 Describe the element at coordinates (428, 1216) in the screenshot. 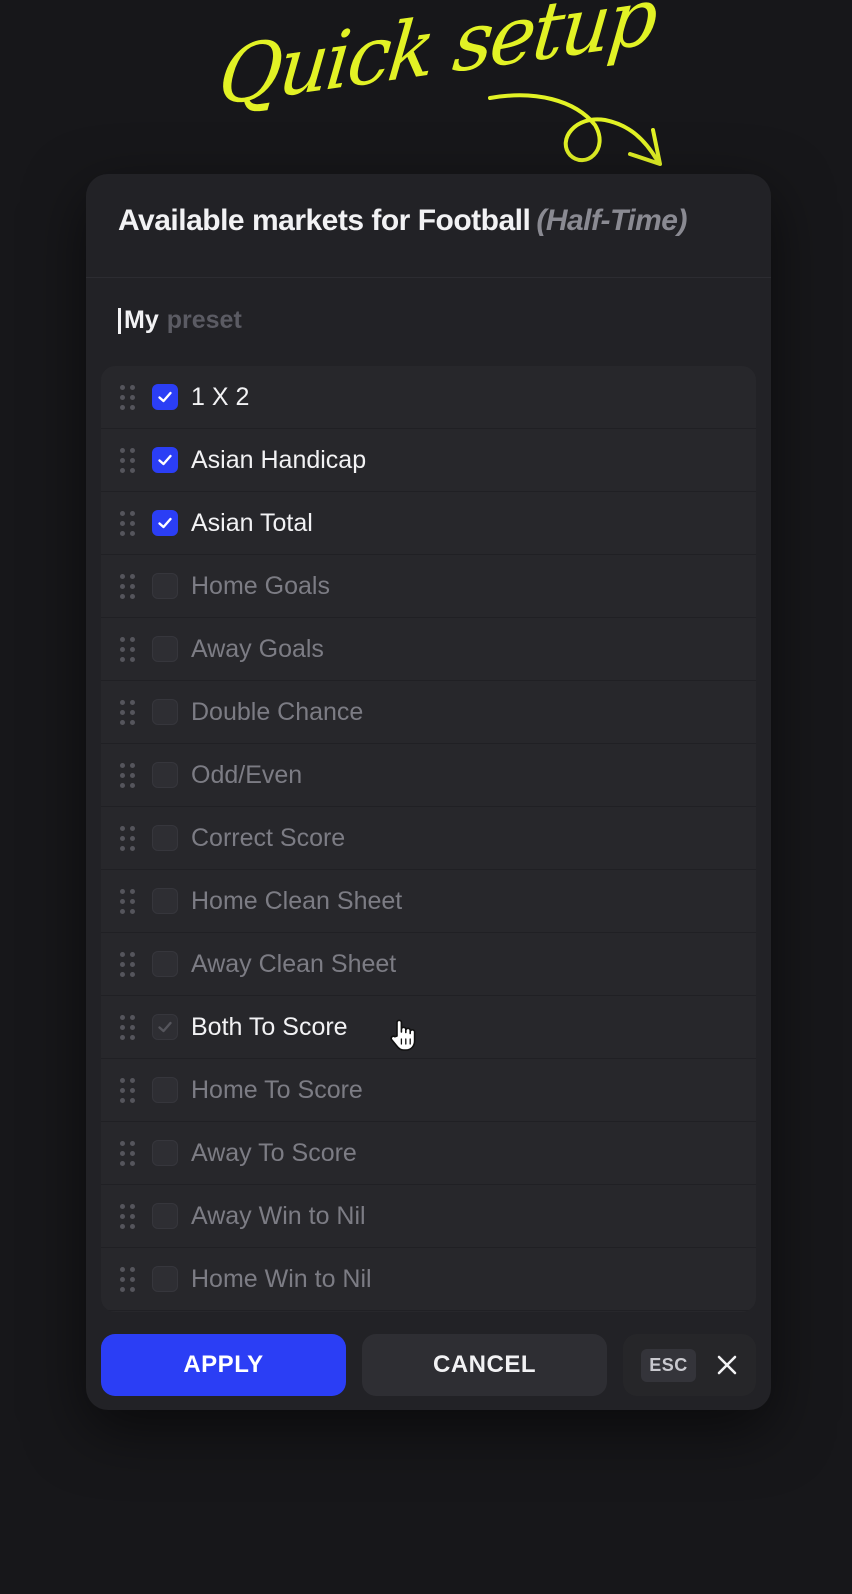

I see `market-row: Away Win to Nil` at that location.